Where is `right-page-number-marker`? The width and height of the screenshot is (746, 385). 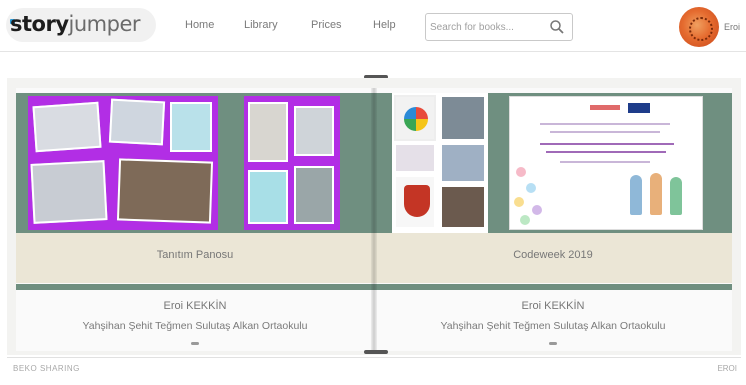
right-page-number-marker is located at coordinates (553, 343).